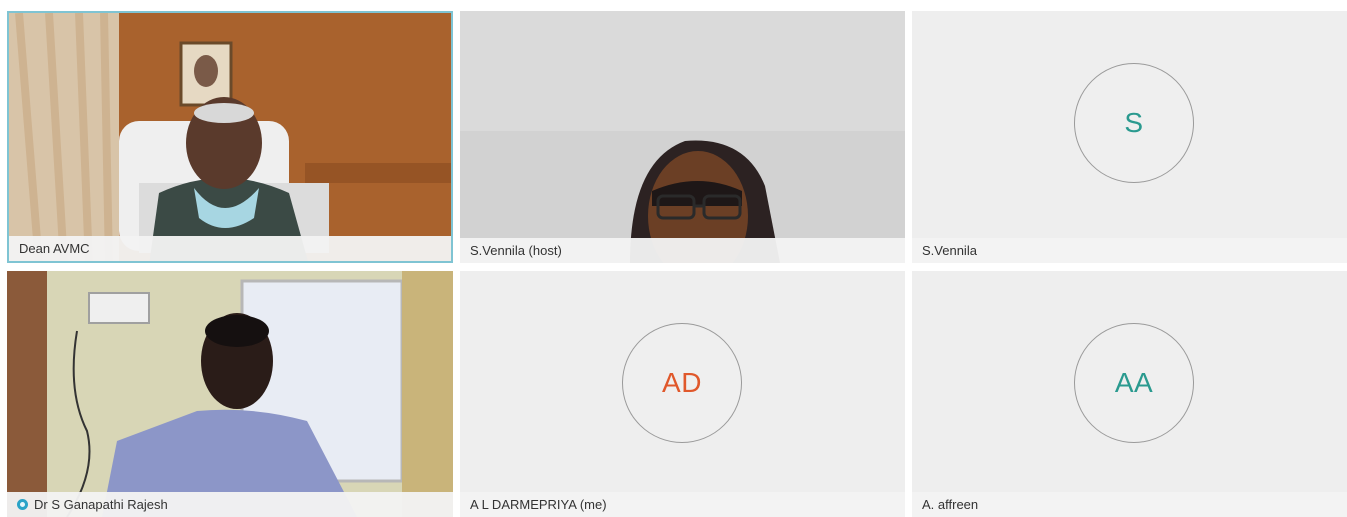  Describe the element at coordinates (949, 250) in the screenshot. I see `participant-name: S.Vennila` at that location.